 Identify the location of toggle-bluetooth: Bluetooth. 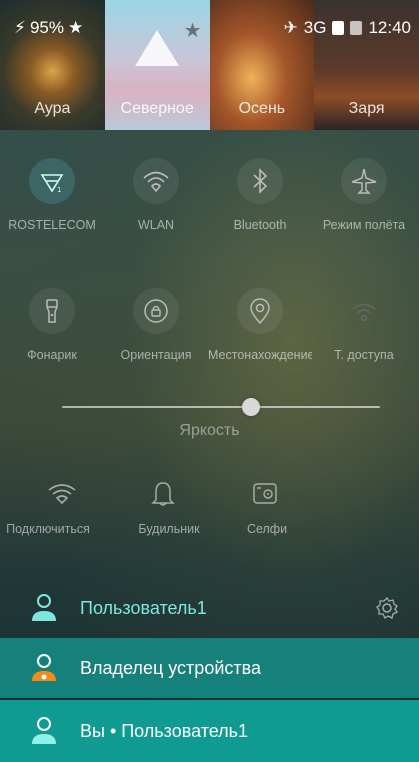
(260, 218).